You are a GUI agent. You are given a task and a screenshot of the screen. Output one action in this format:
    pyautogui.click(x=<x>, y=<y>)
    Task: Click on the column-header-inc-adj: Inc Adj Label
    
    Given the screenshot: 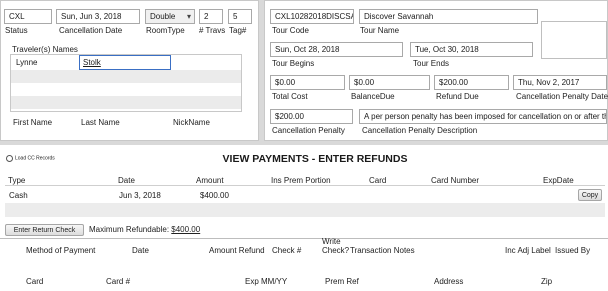 What is the action you would take?
    pyautogui.click(x=528, y=250)
    